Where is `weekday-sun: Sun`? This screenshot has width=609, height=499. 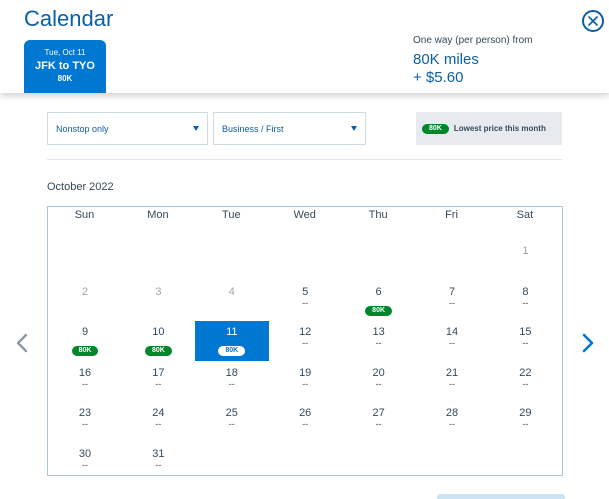
weekday-sun: Sun is located at coordinates (84, 215).